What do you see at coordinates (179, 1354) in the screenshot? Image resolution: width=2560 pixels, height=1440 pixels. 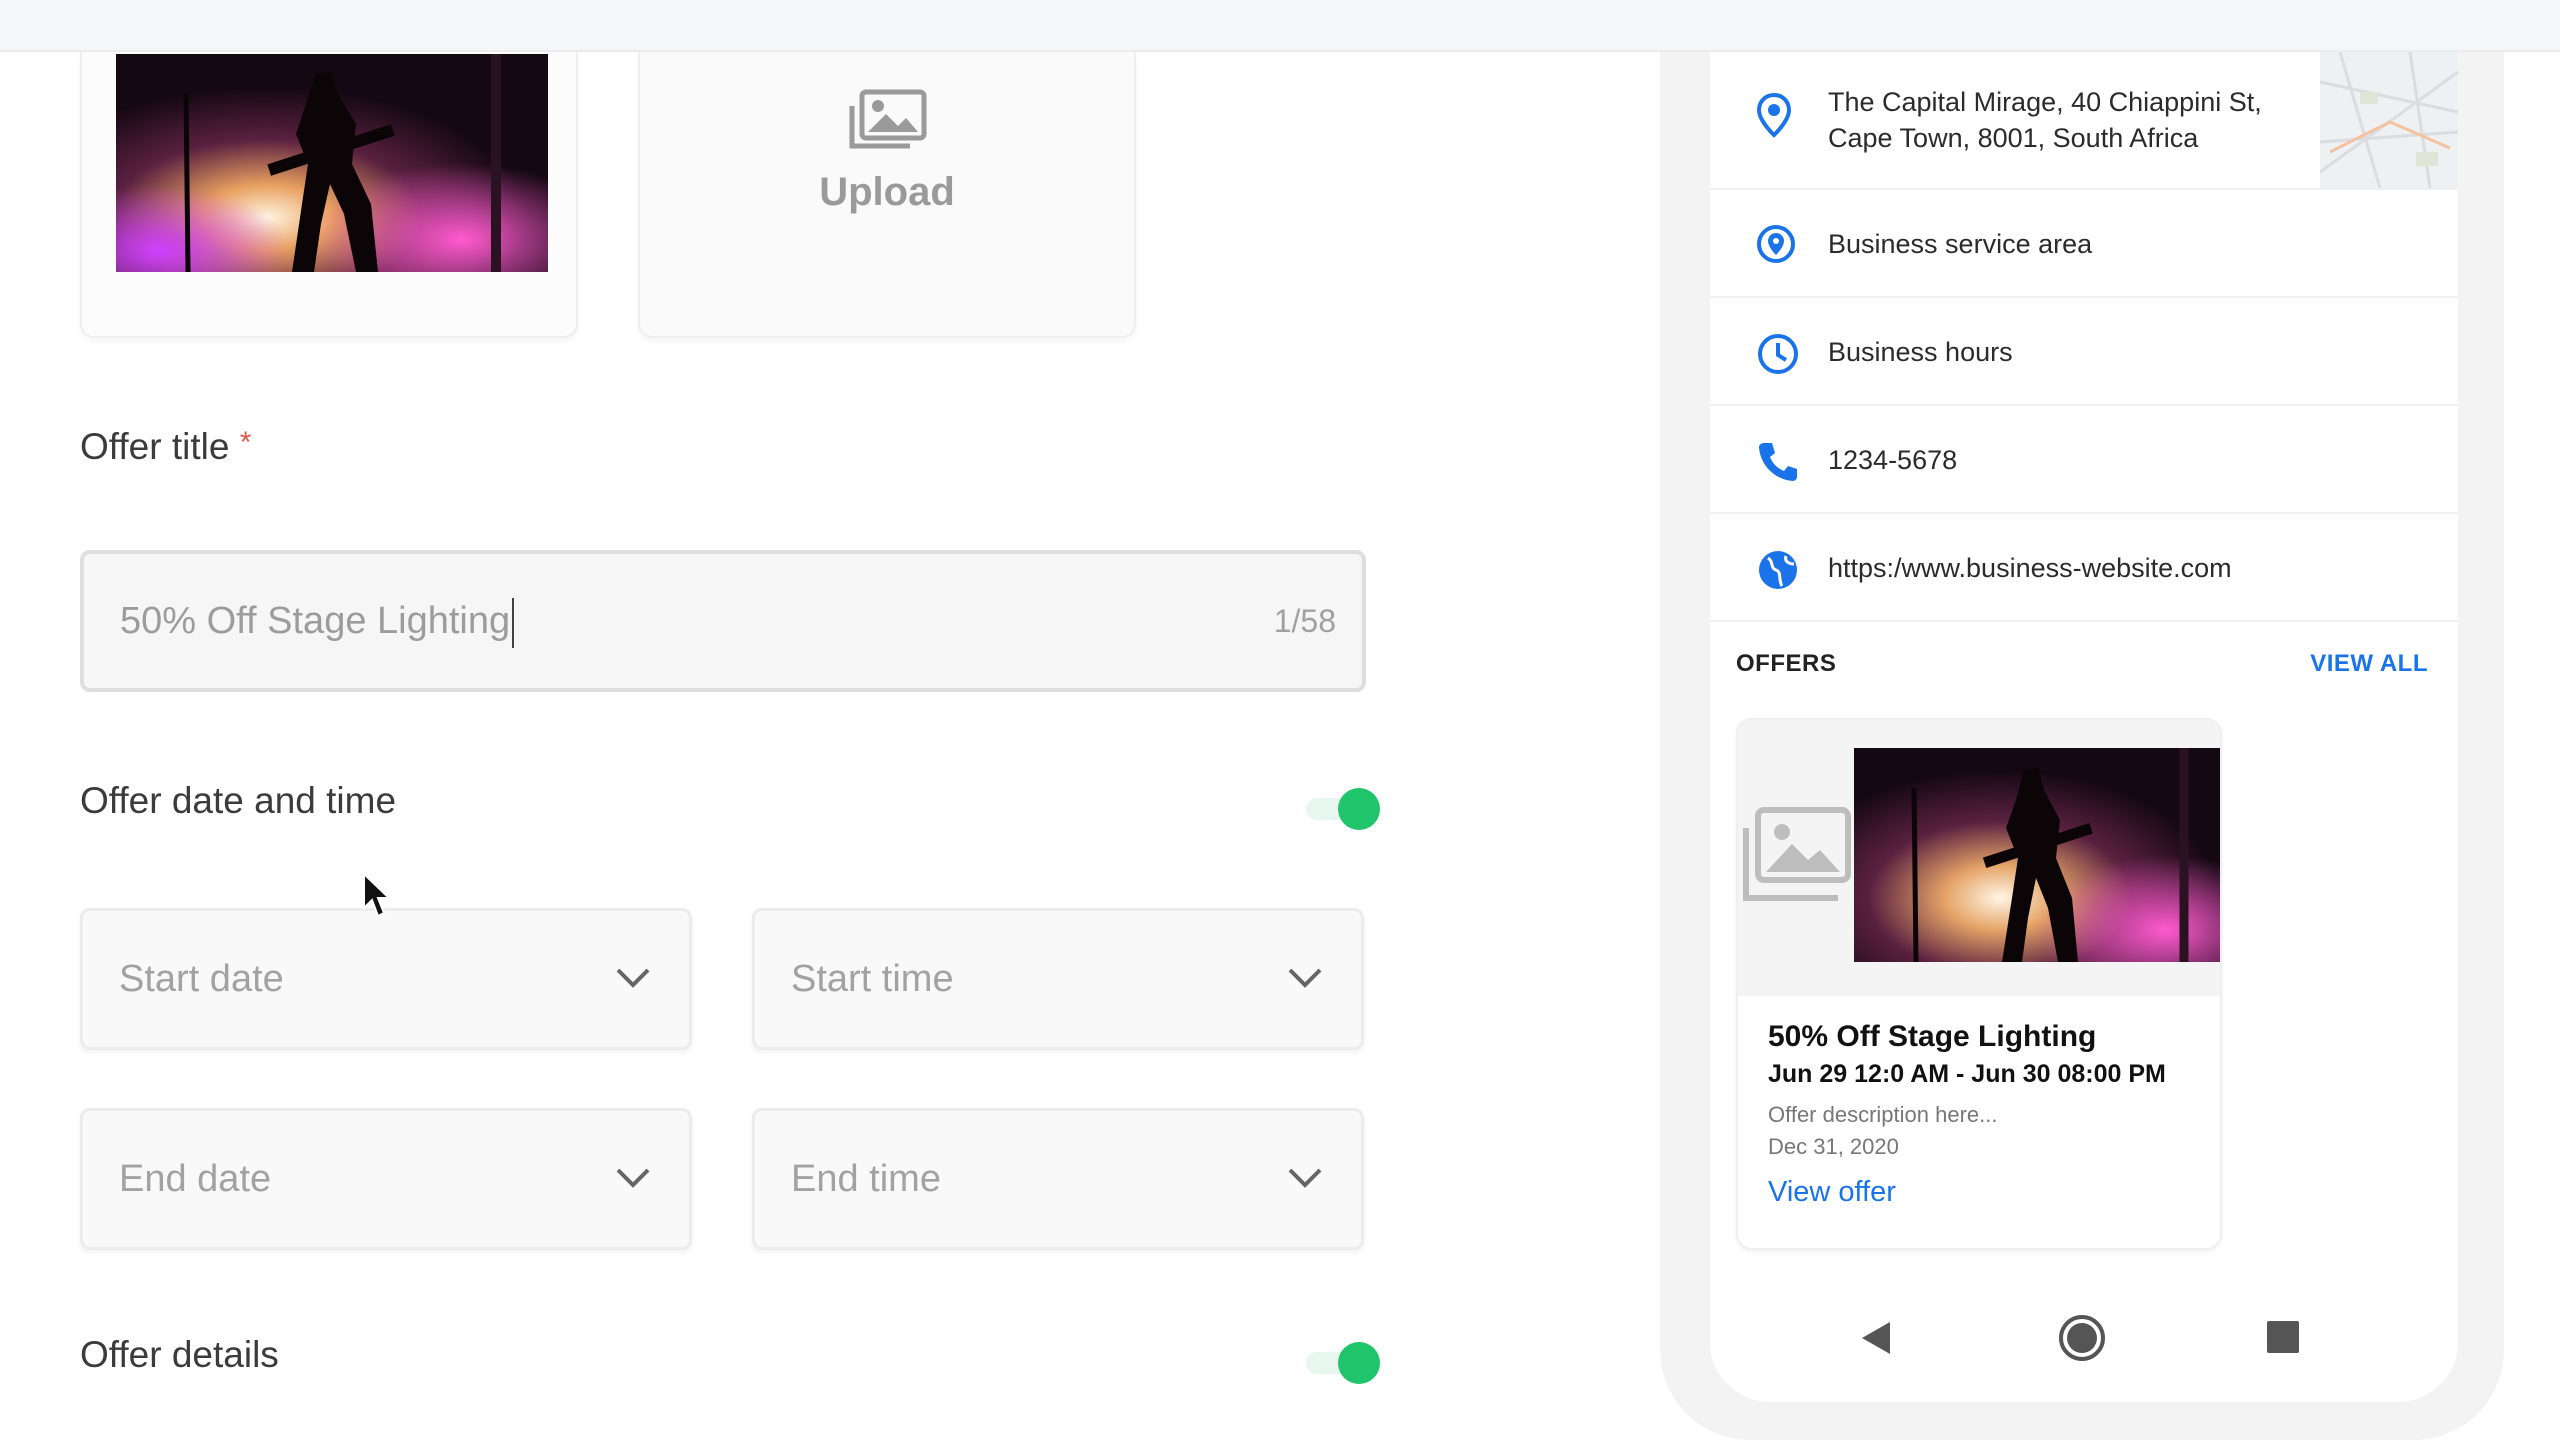 I see `offer-details-label: Offer details` at bounding box center [179, 1354].